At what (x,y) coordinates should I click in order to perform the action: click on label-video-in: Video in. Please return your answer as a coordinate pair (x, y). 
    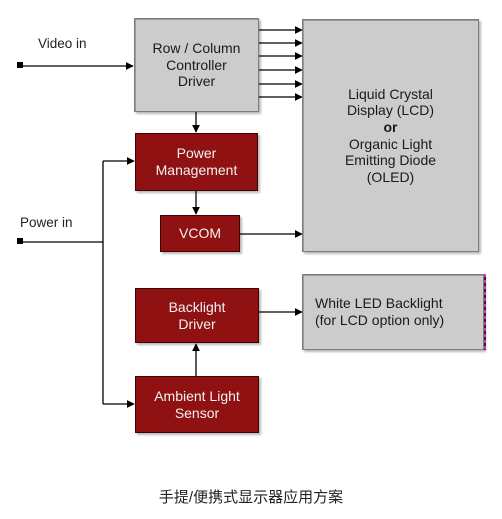
    Looking at the image, I should click on (62, 43).